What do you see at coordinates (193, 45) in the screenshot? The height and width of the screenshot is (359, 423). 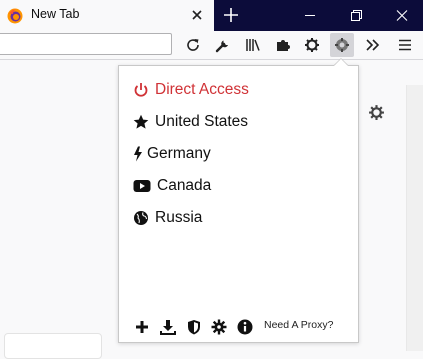 I see `reload-icon` at bounding box center [193, 45].